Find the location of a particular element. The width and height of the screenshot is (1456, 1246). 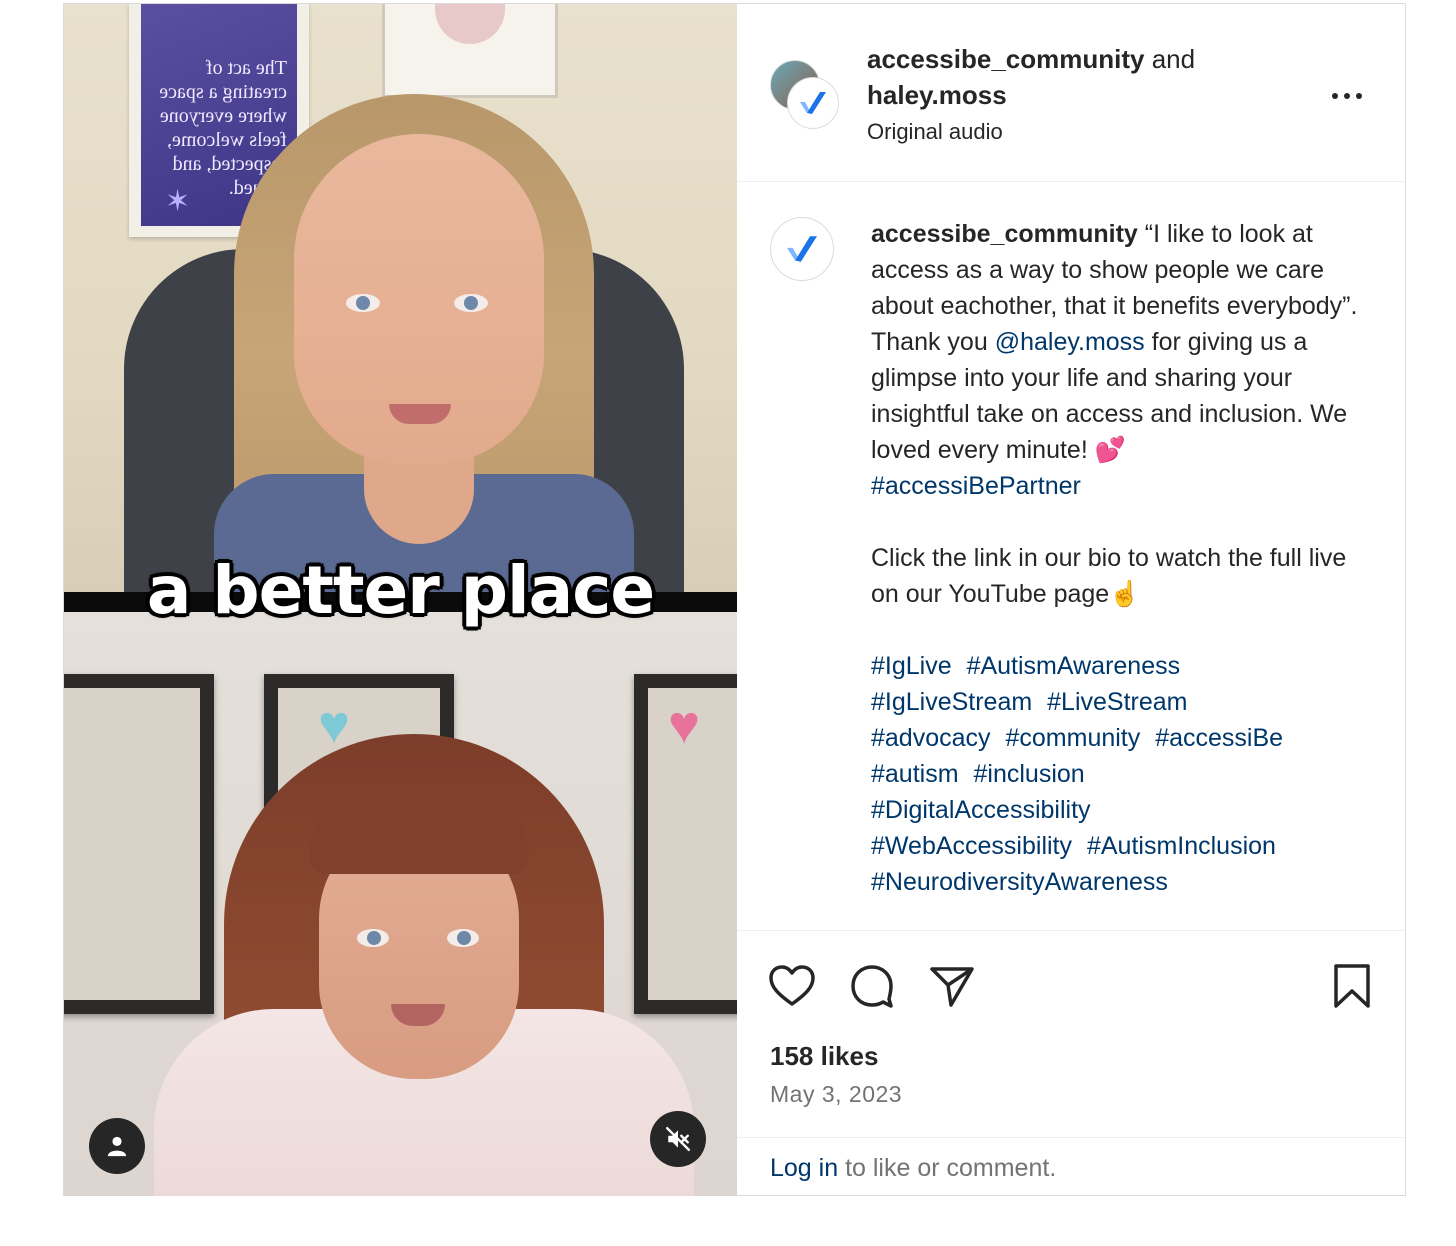

hashtag-link: #community is located at coordinates (1072, 738).